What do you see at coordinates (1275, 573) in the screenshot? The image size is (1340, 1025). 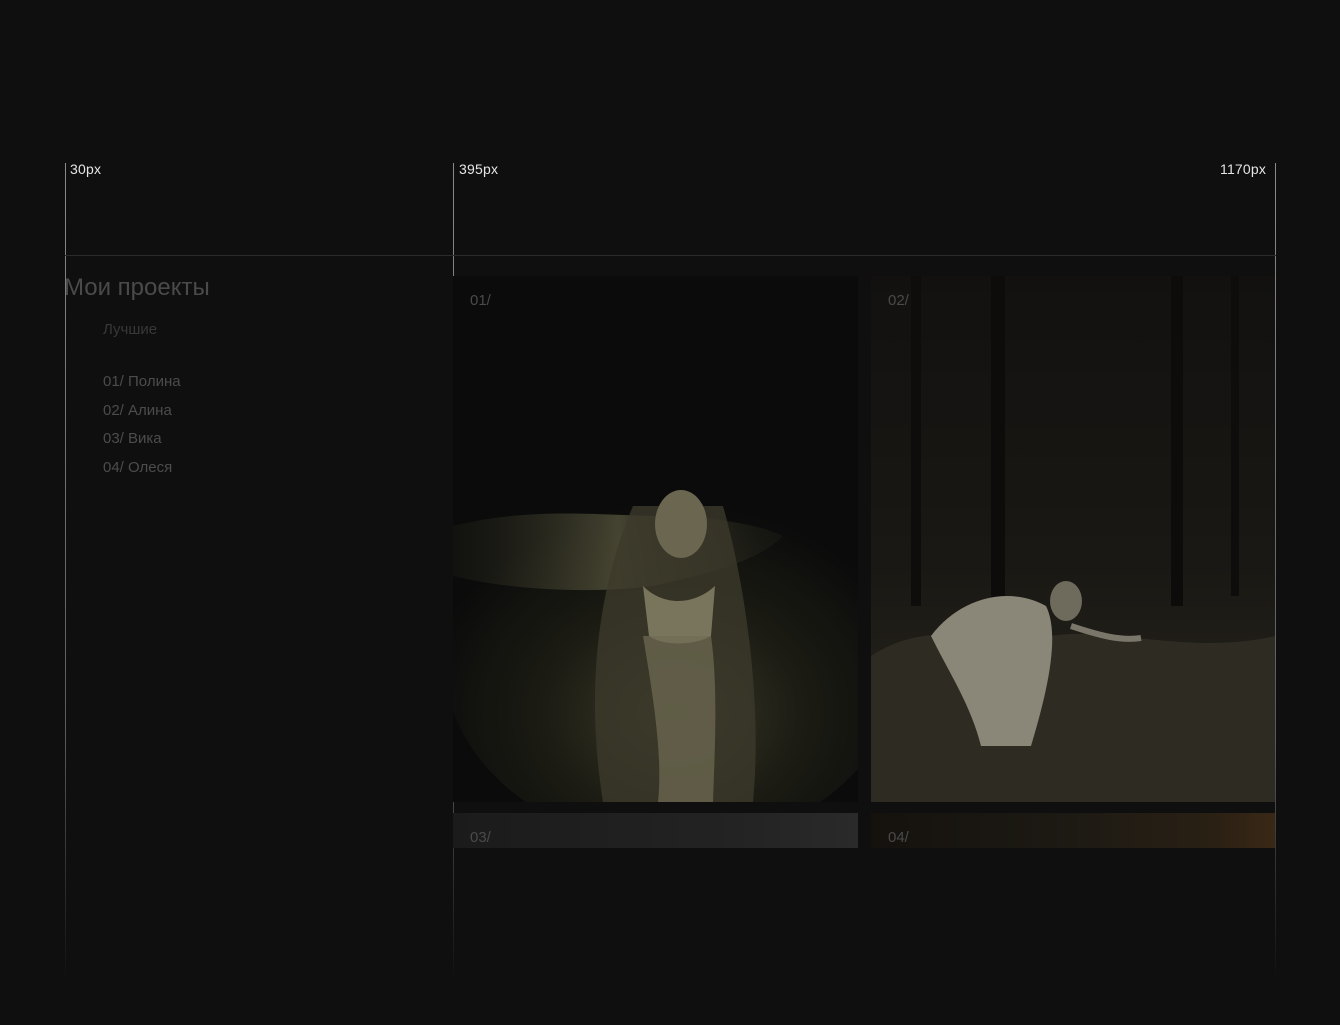 I see `guide-line-right` at bounding box center [1275, 573].